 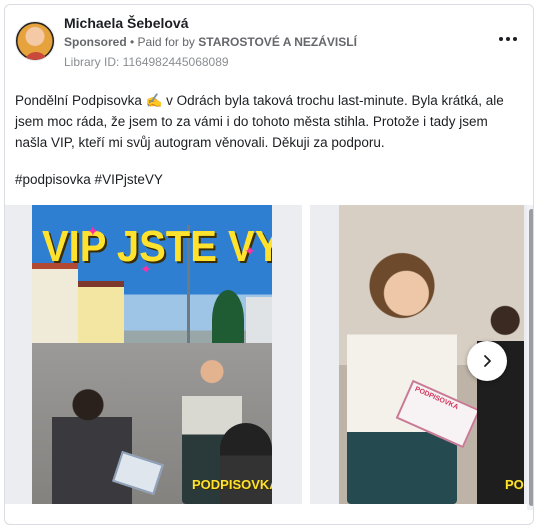 What do you see at coordinates (157, 247) in the screenshot?
I see `slide-overlay-title: VIP JSTE VY!` at bounding box center [157, 247].